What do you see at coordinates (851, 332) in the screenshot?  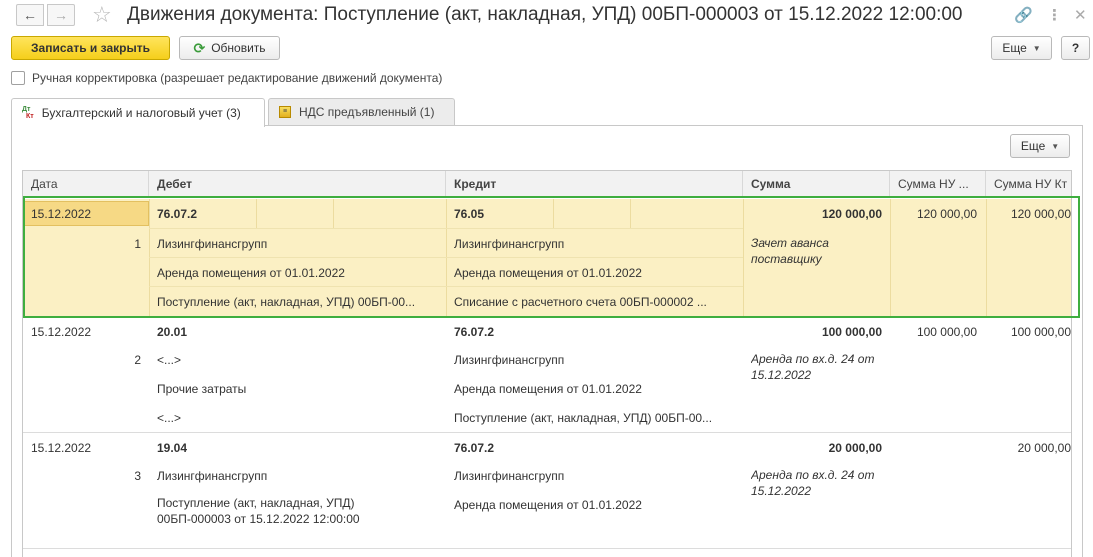 I see `entry-sum: 100 000,00` at bounding box center [851, 332].